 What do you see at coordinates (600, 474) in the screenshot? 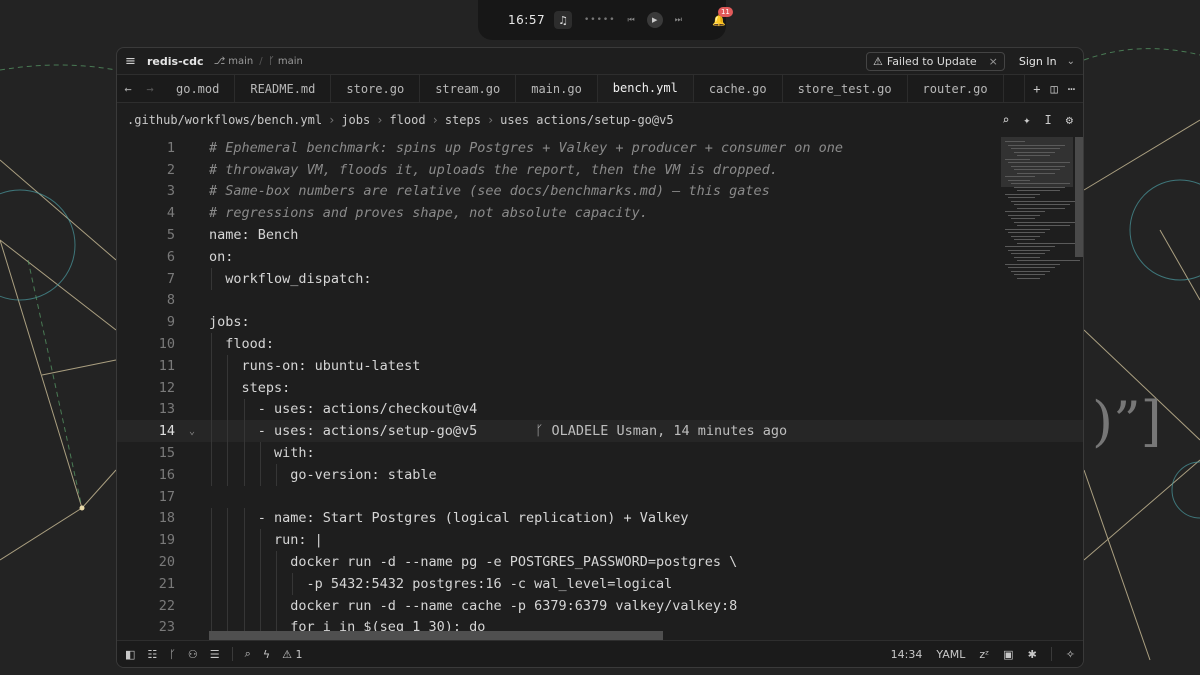
I see `code-line: 16 go-version: stable` at bounding box center [600, 474].